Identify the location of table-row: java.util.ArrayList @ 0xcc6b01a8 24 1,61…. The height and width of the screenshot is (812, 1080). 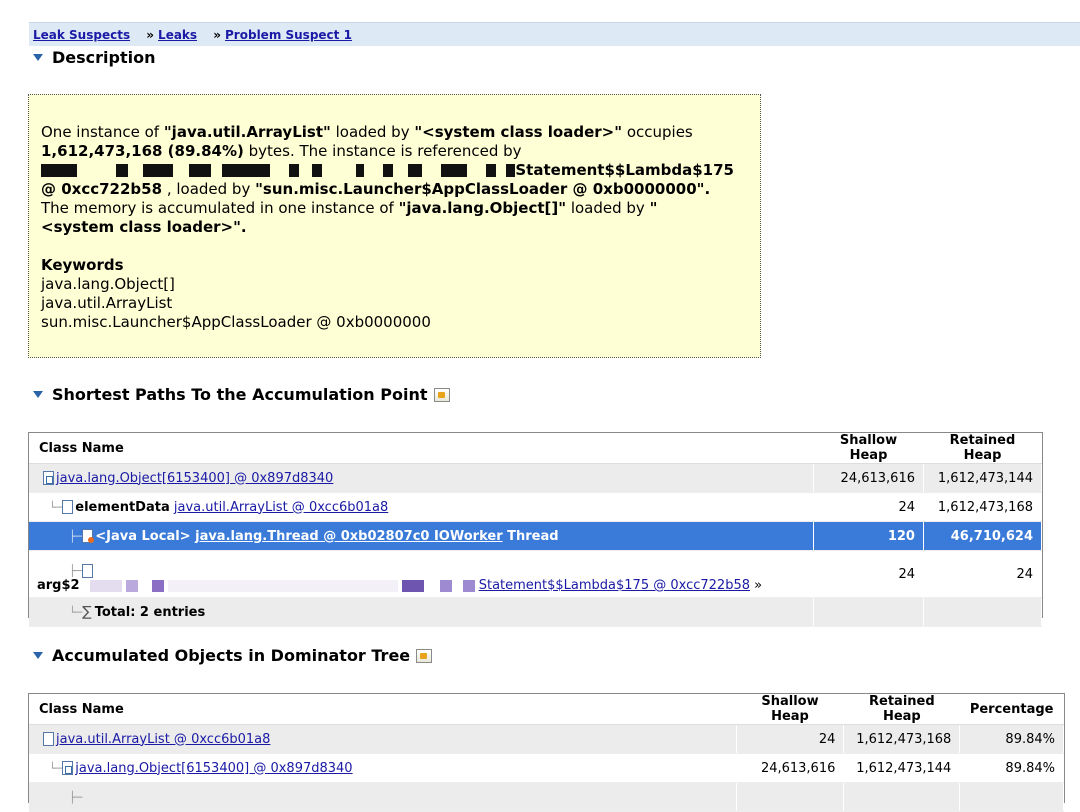
(546, 739).